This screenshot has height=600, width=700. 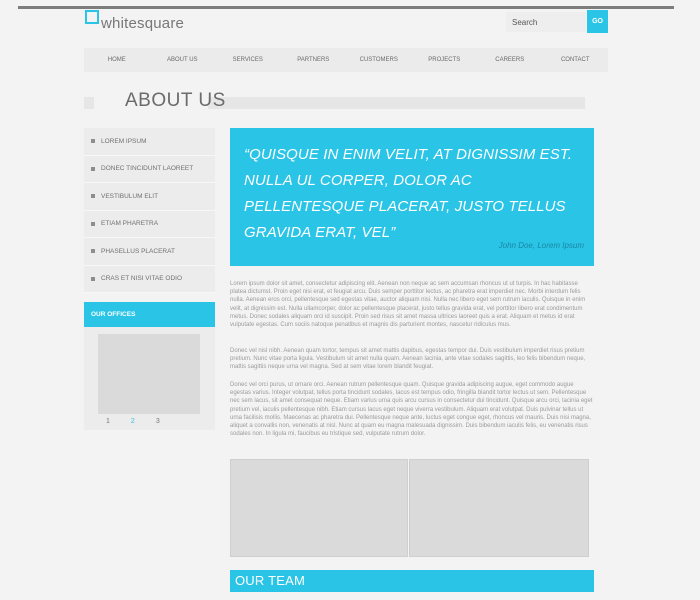 What do you see at coordinates (117, 60) in the screenshot?
I see `nav-item-home: HOME` at bounding box center [117, 60].